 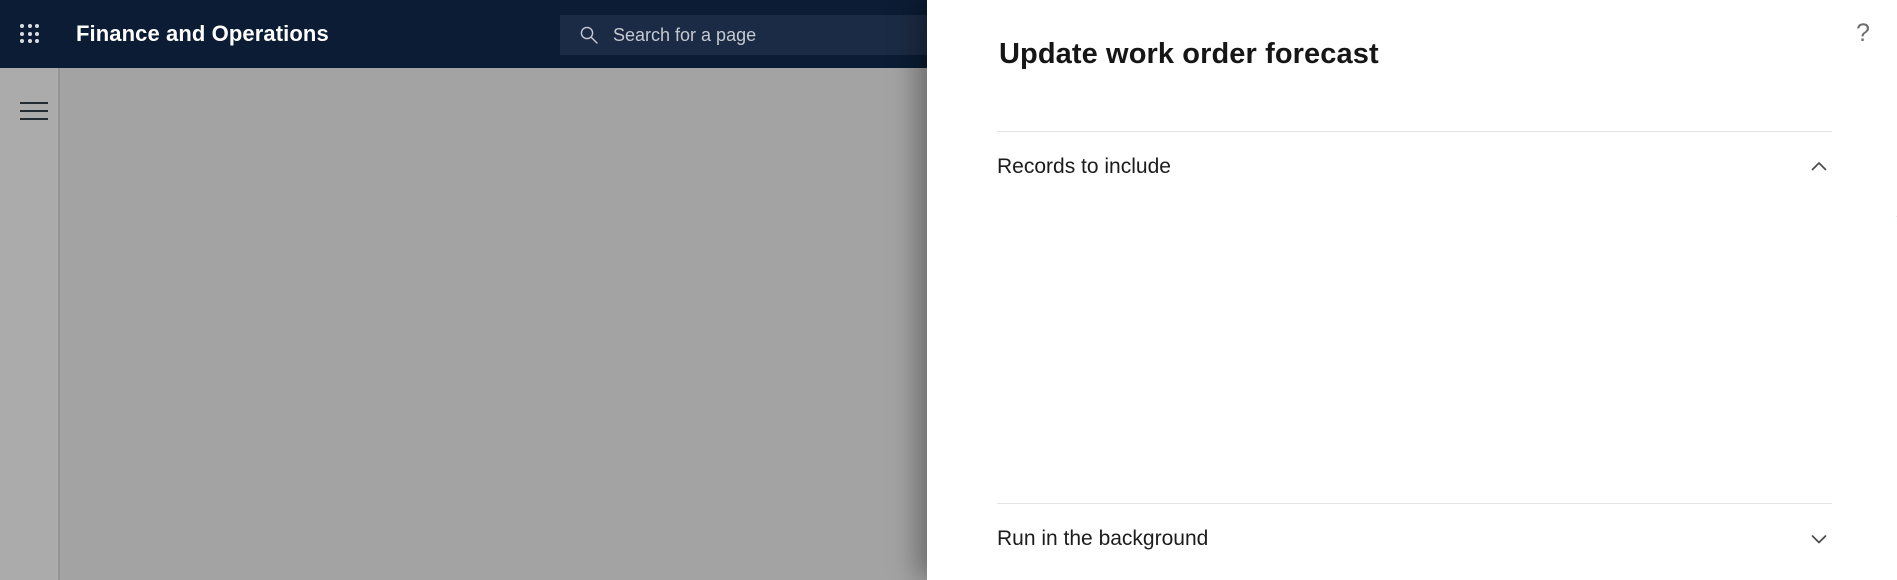 I want to click on app-launcher-waffle-icon, so click(x=30, y=34).